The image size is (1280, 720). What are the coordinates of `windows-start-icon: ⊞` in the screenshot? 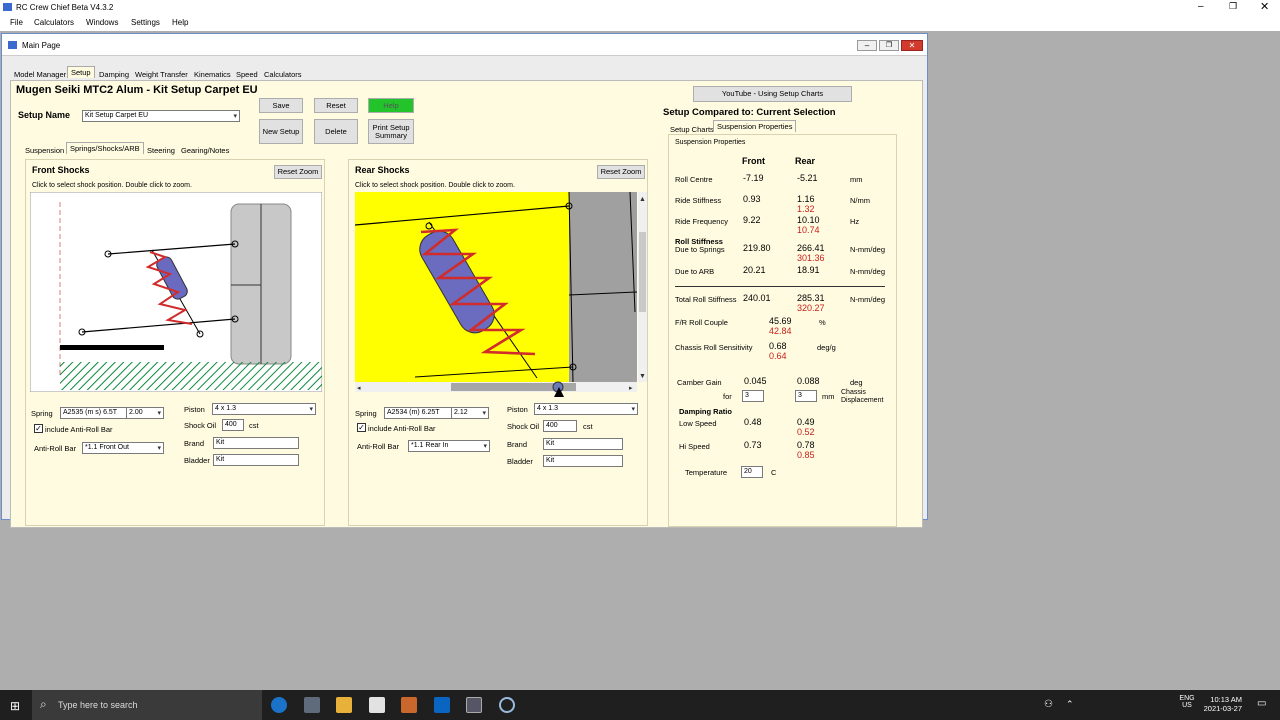 It's located at (15, 706).